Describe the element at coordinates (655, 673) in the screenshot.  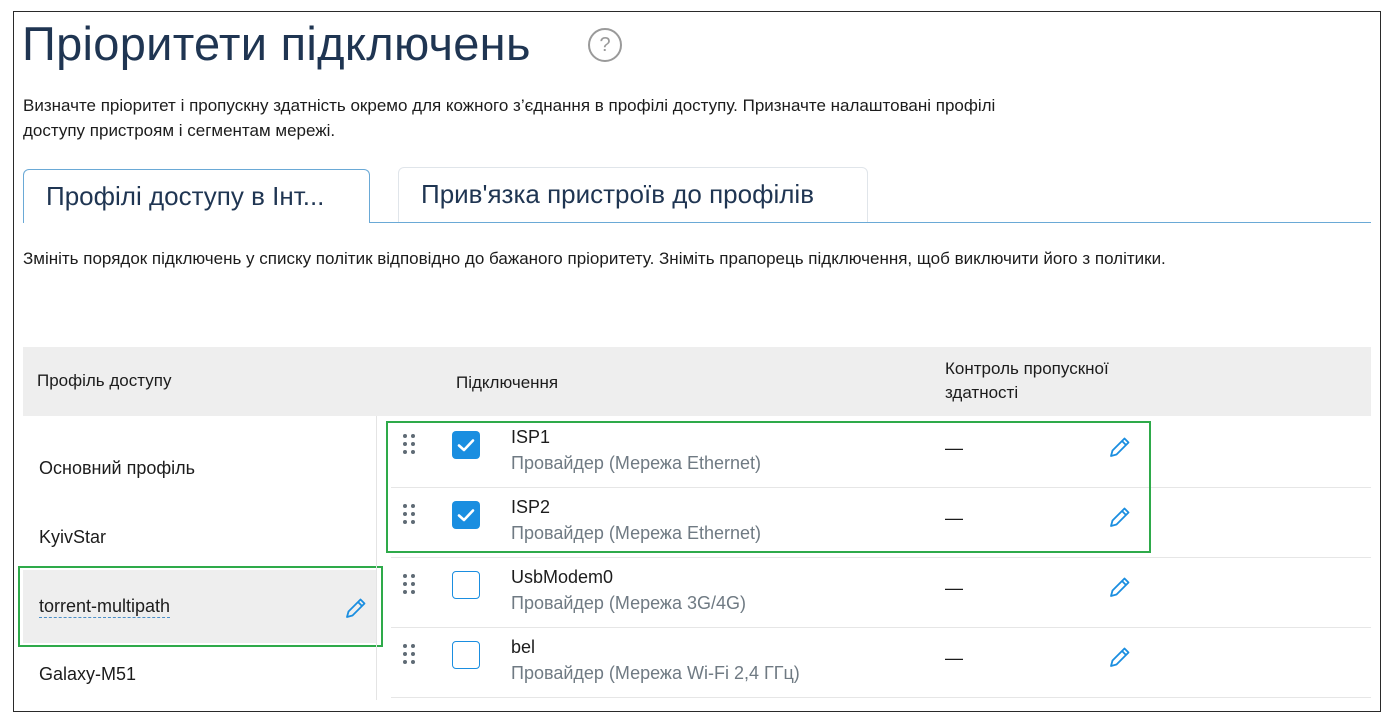
I see `connection-type: Провайдер (Мережа Wi-Fi 2,4 ГГц)` at that location.